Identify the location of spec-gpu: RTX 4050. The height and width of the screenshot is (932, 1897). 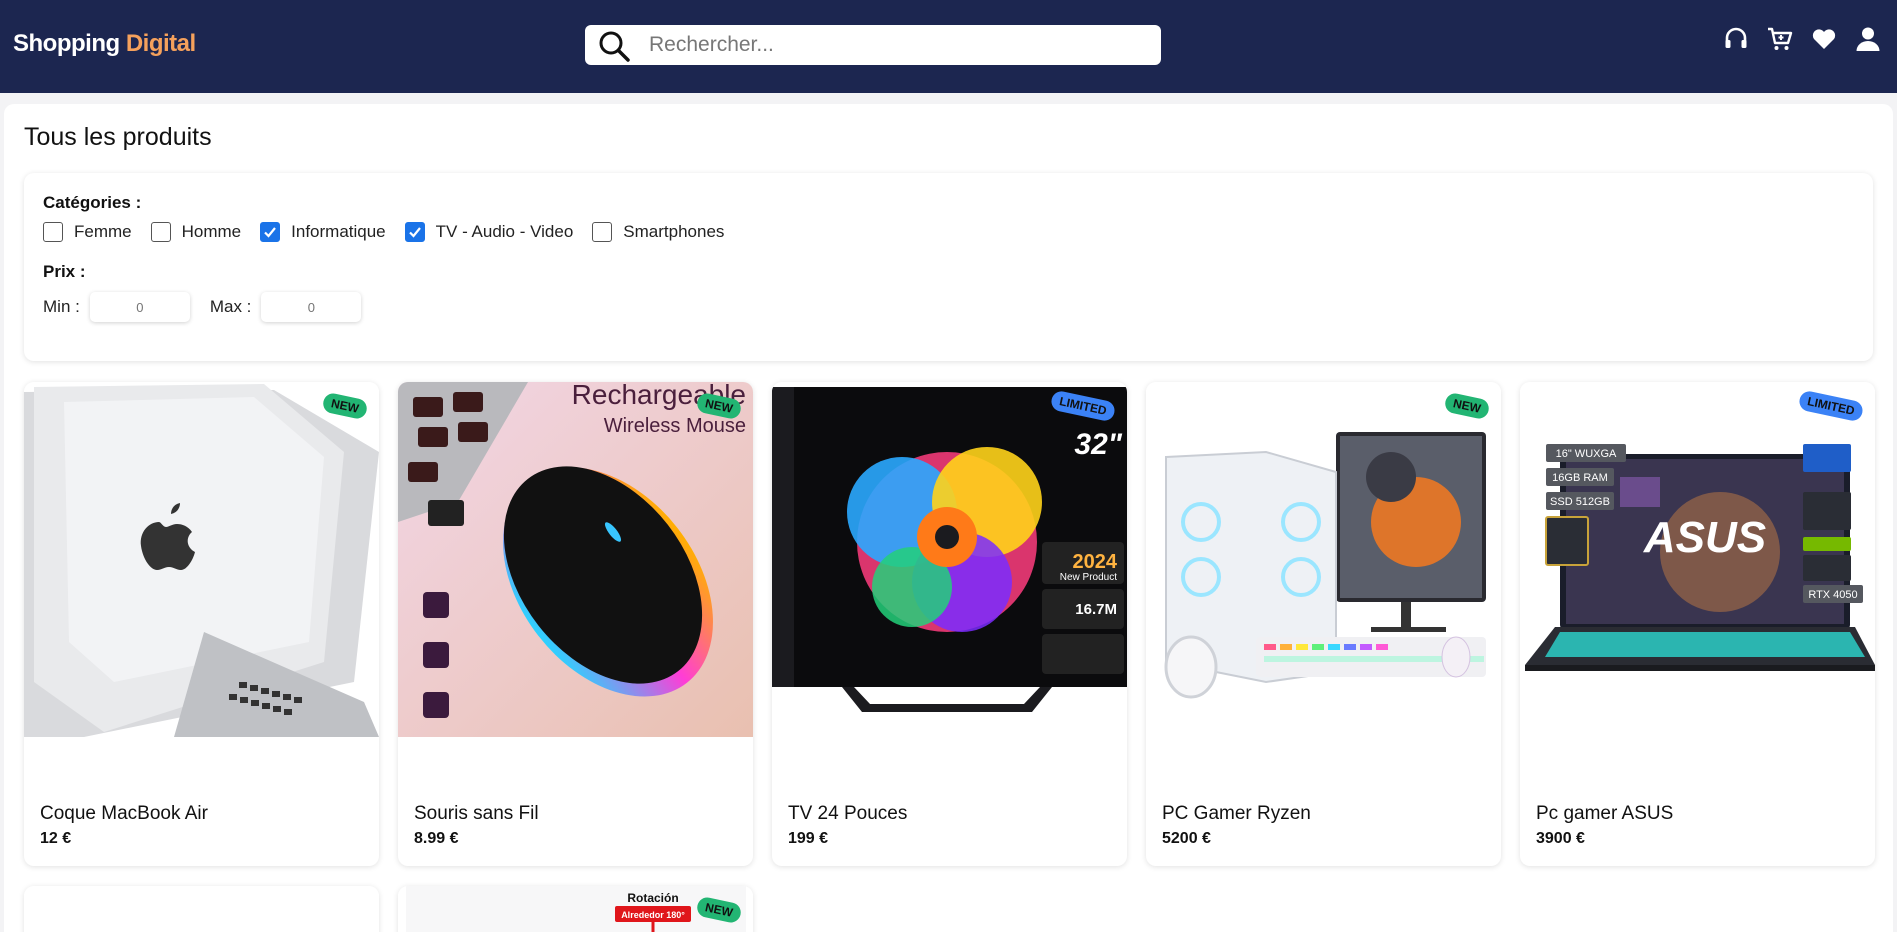
(1832, 595).